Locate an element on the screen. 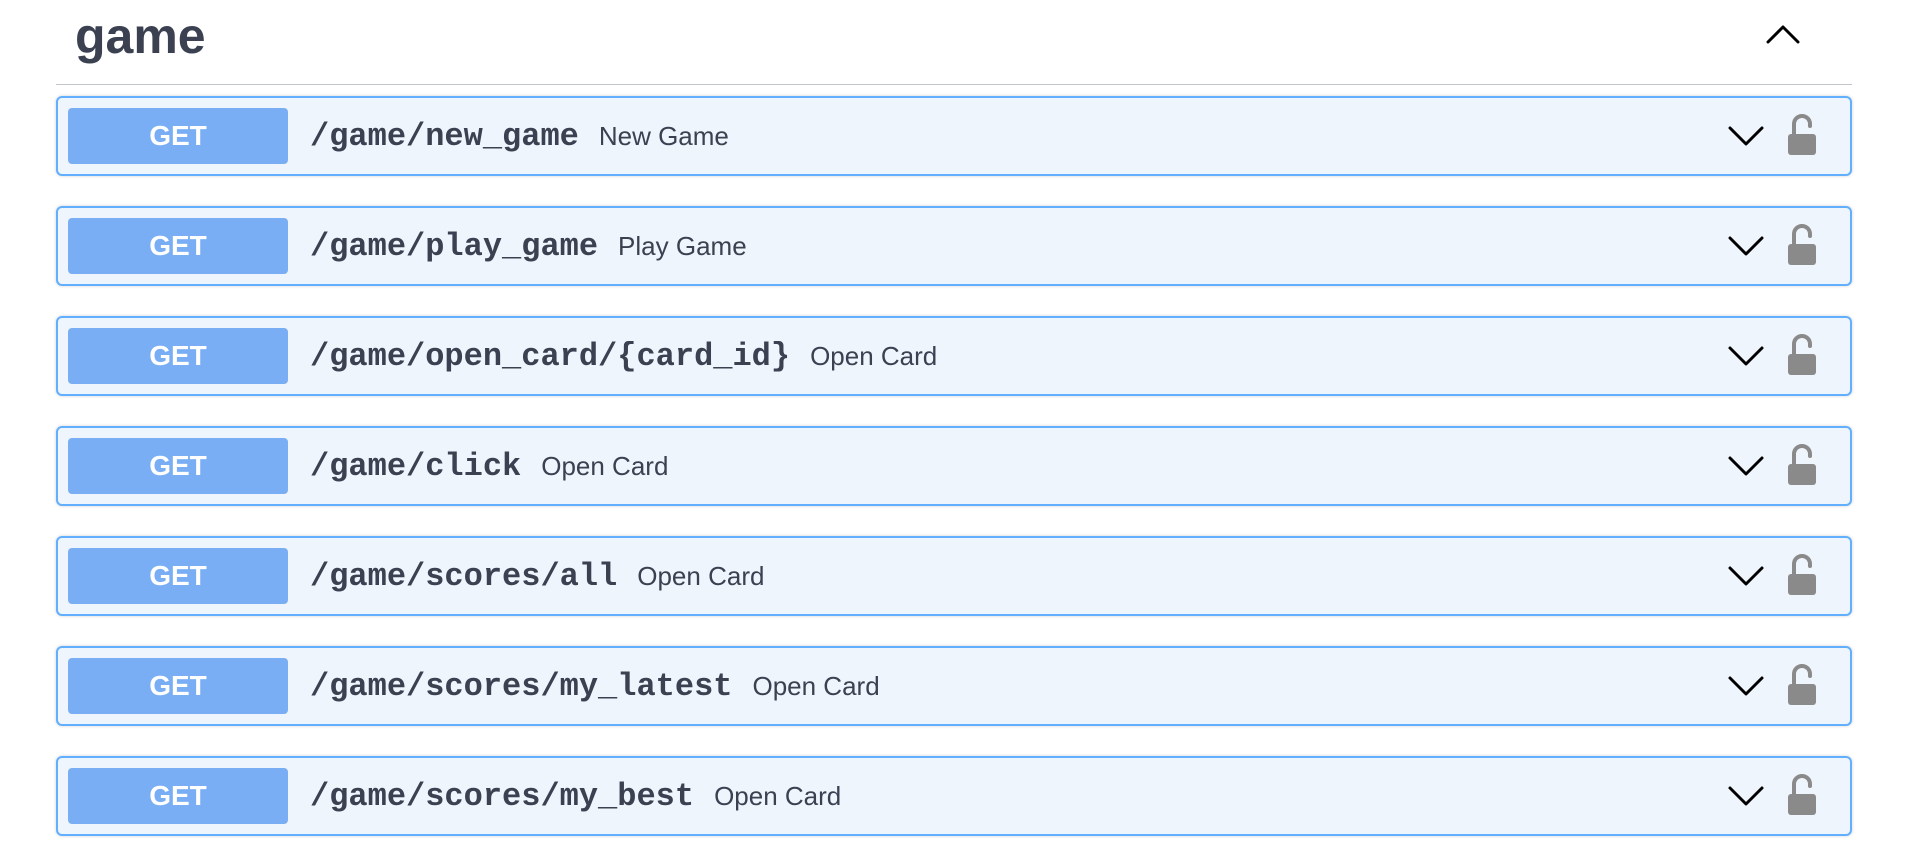 This screenshot has height=866, width=1912. operation-summary: New Game is located at coordinates (663, 136).